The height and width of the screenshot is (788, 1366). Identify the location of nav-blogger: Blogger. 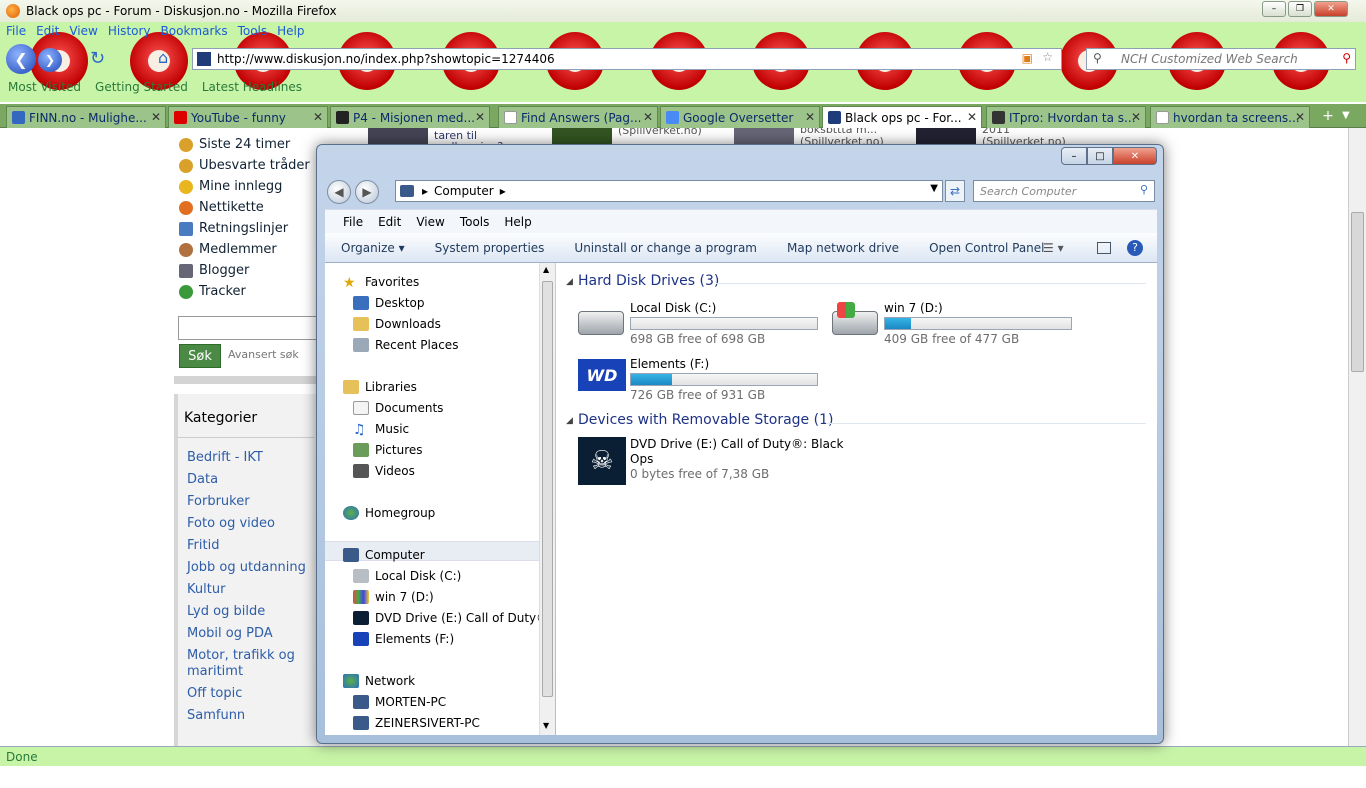
(247, 270).